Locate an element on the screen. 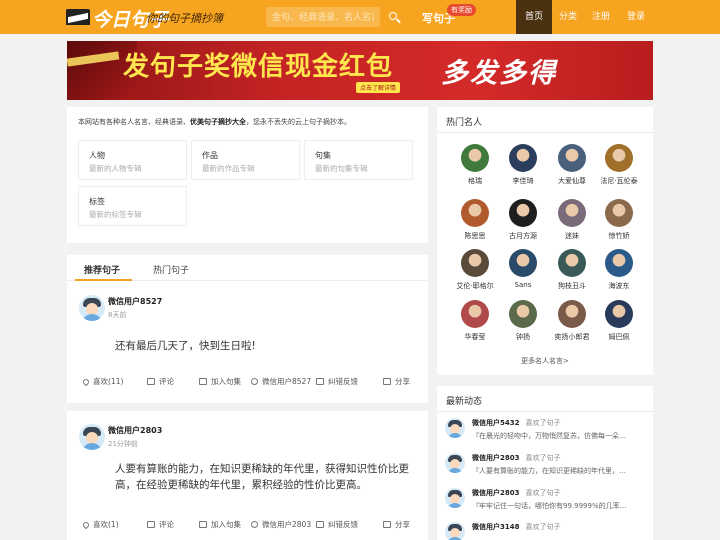  celebrity-item: 陈思思 is located at coordinates (475, 220).